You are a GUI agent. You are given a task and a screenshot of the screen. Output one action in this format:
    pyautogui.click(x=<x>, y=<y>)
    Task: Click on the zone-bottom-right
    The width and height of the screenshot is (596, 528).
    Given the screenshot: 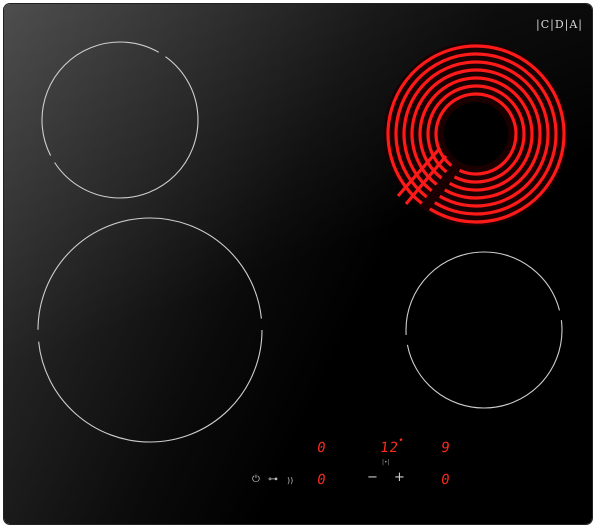 What is the action you would take?
    pyautogui.click(x=484, y=330)
    